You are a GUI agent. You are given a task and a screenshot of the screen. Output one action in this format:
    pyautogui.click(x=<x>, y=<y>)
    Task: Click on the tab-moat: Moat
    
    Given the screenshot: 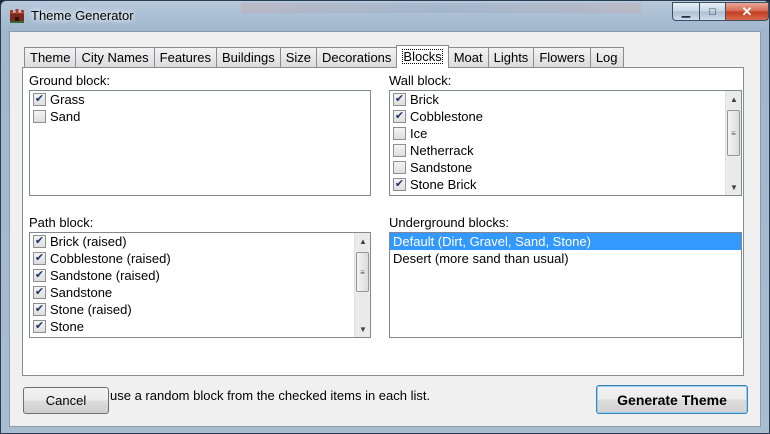 What is the action you would take?
    pyautogui.click(x=468, y=57)
    